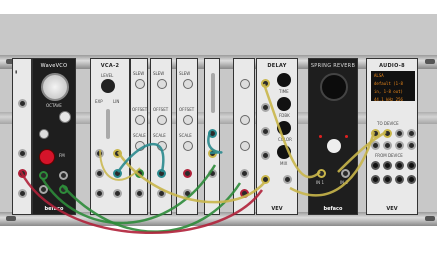 The width and height of the screenshot is (437, 257). Describe the element at coordinates (277, 209) in the screenshot. I see `delay-brand: VEV` at that location.